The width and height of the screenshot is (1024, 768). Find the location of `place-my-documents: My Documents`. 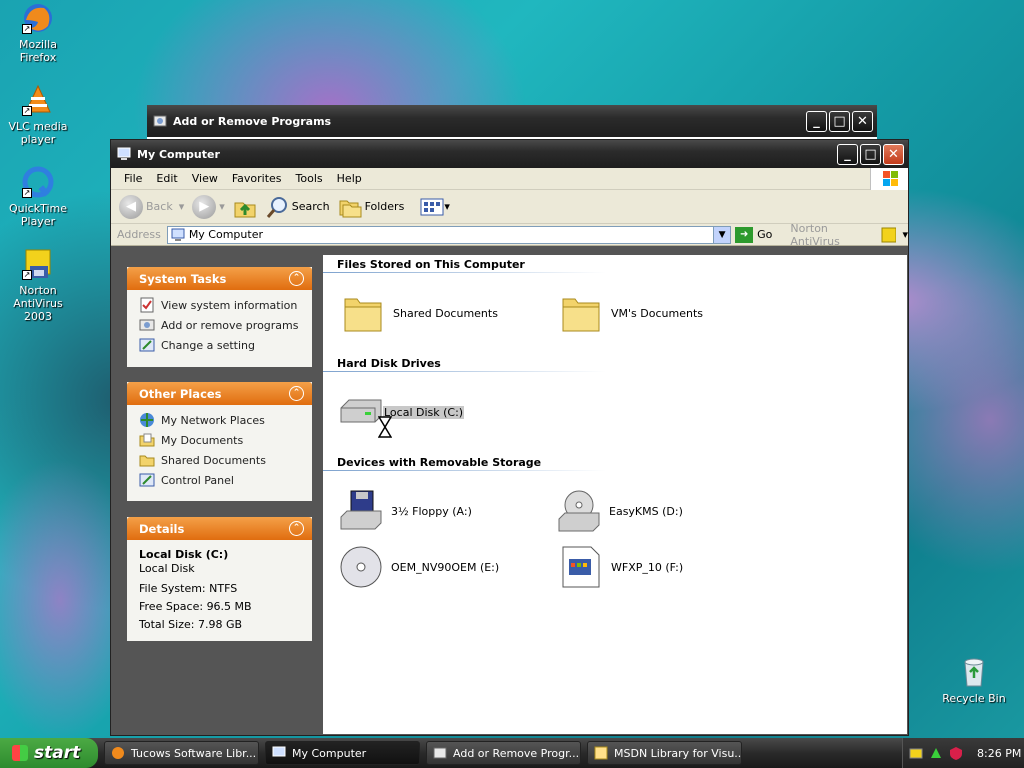

place-my-documents: My Documents is located at coordinates (219, 440).